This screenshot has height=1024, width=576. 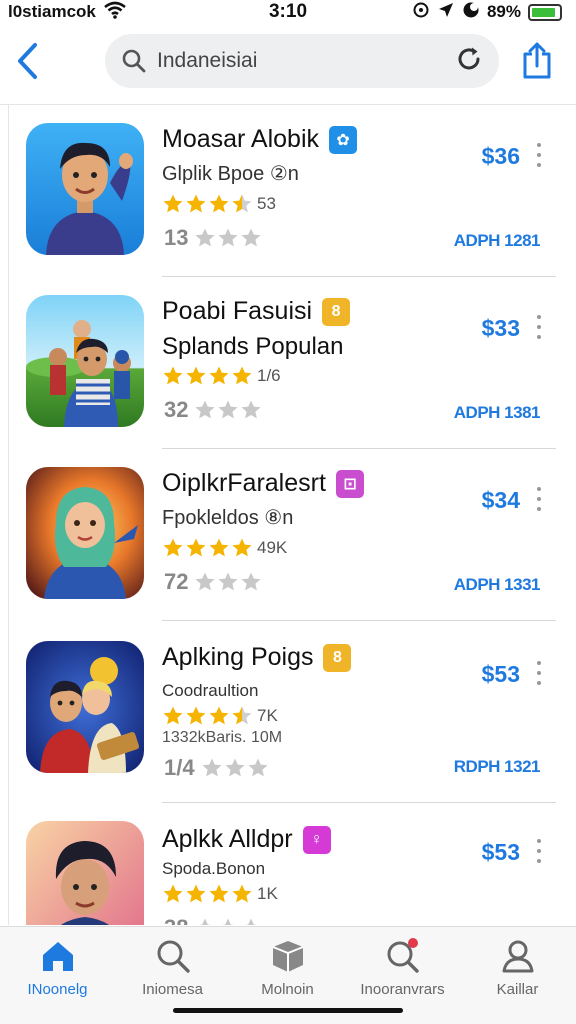 What do you see at coordinates (267, 715) in the screenshot?
I see `rating-count: 7K` at bounding box center [267, 715].